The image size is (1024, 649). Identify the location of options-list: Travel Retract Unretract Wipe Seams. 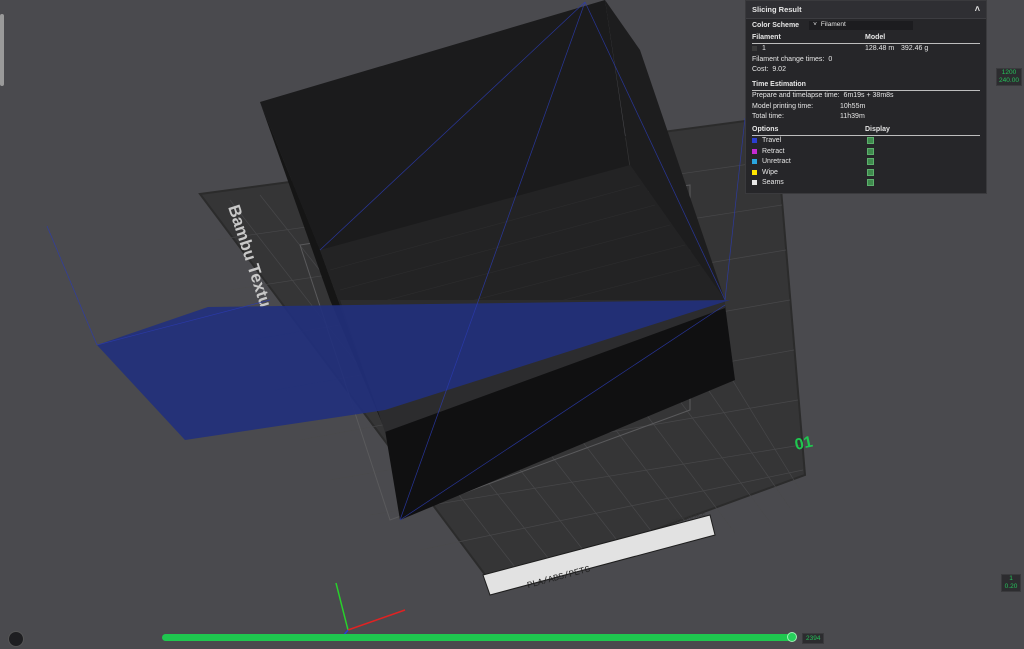
(866, 162).